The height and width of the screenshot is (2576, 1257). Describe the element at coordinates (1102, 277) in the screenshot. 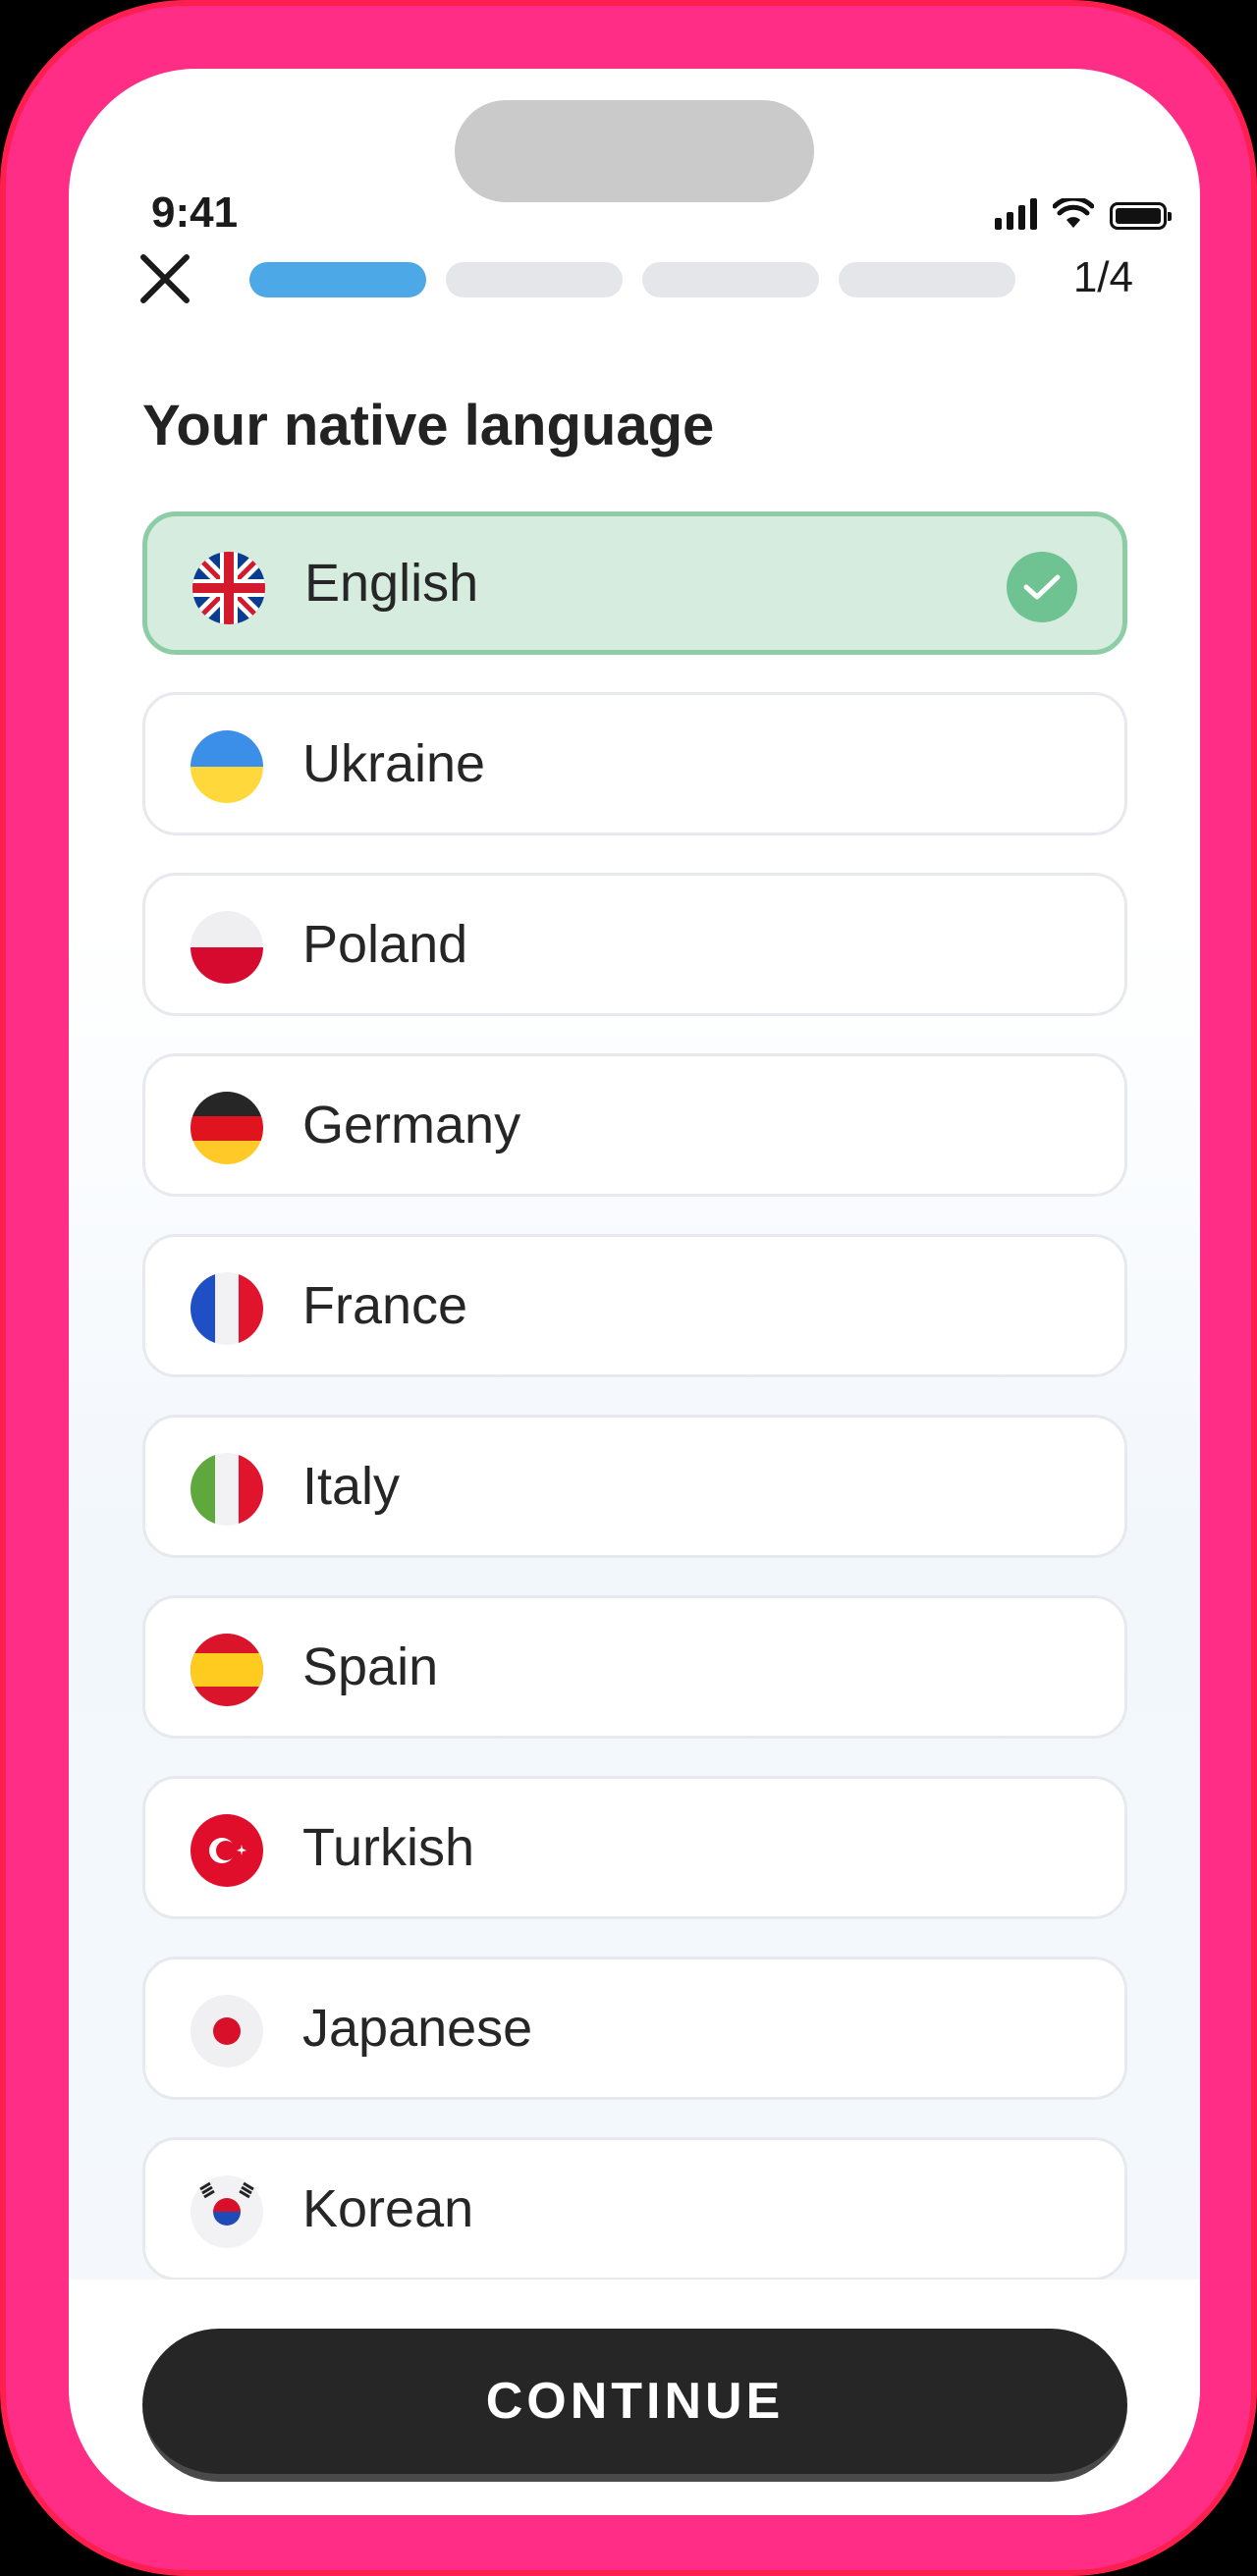

I see `step-counter: 1/4` at that location.